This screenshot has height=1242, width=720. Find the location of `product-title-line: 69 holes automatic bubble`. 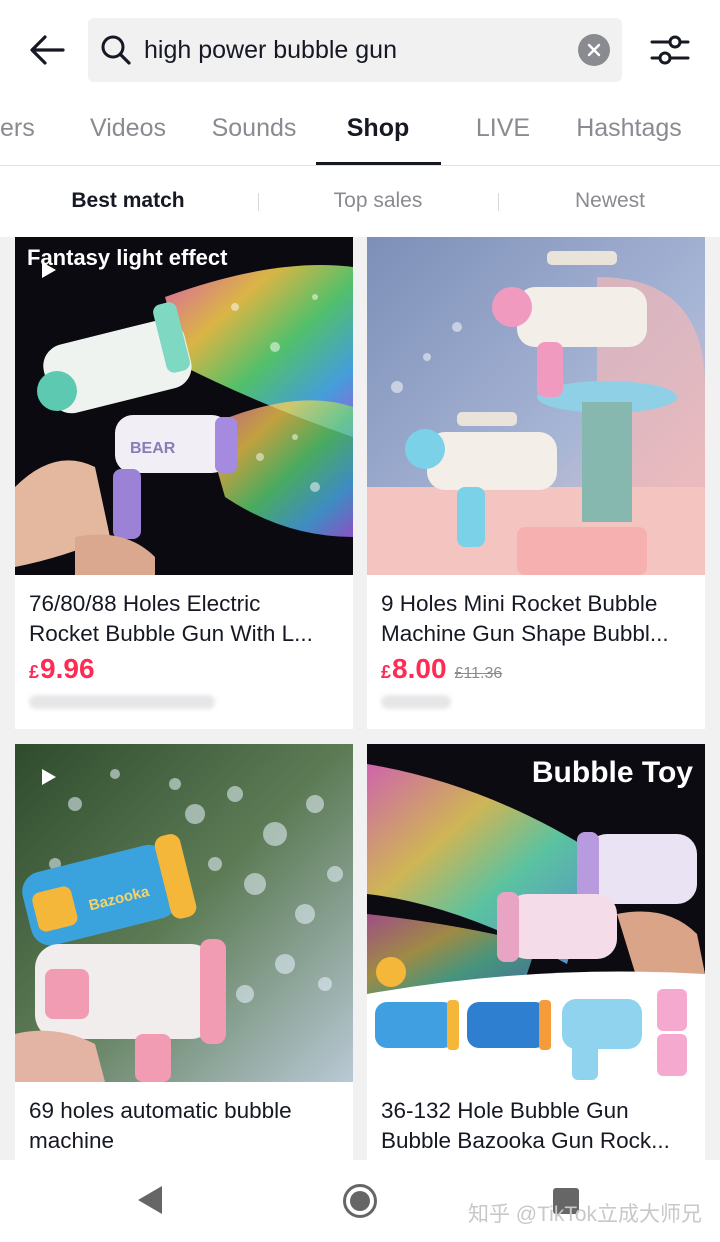

product-title-line: 69 holes automatic bubble is located at coordinates (160, 1110).